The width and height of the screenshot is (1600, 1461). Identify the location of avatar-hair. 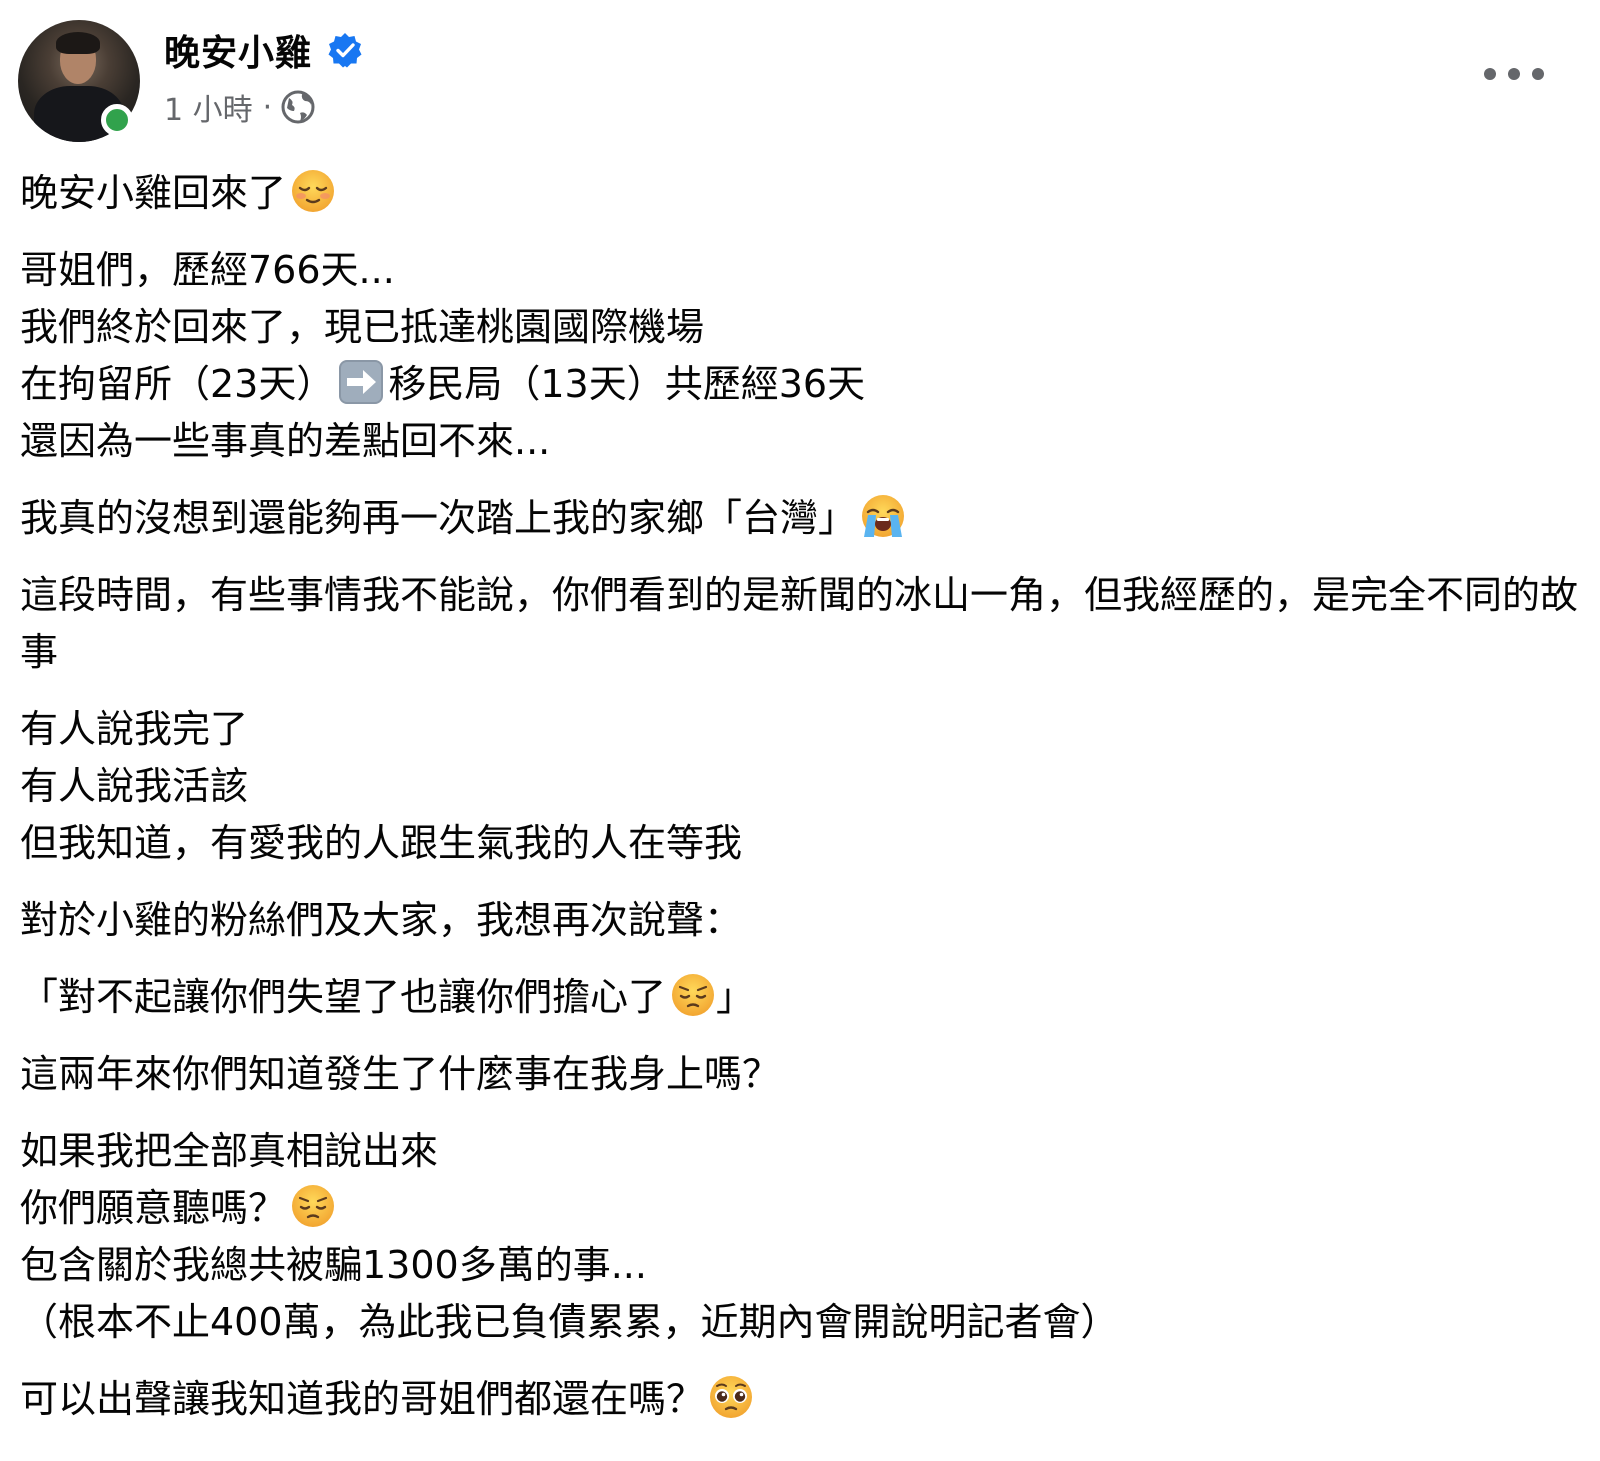
(78, 43).